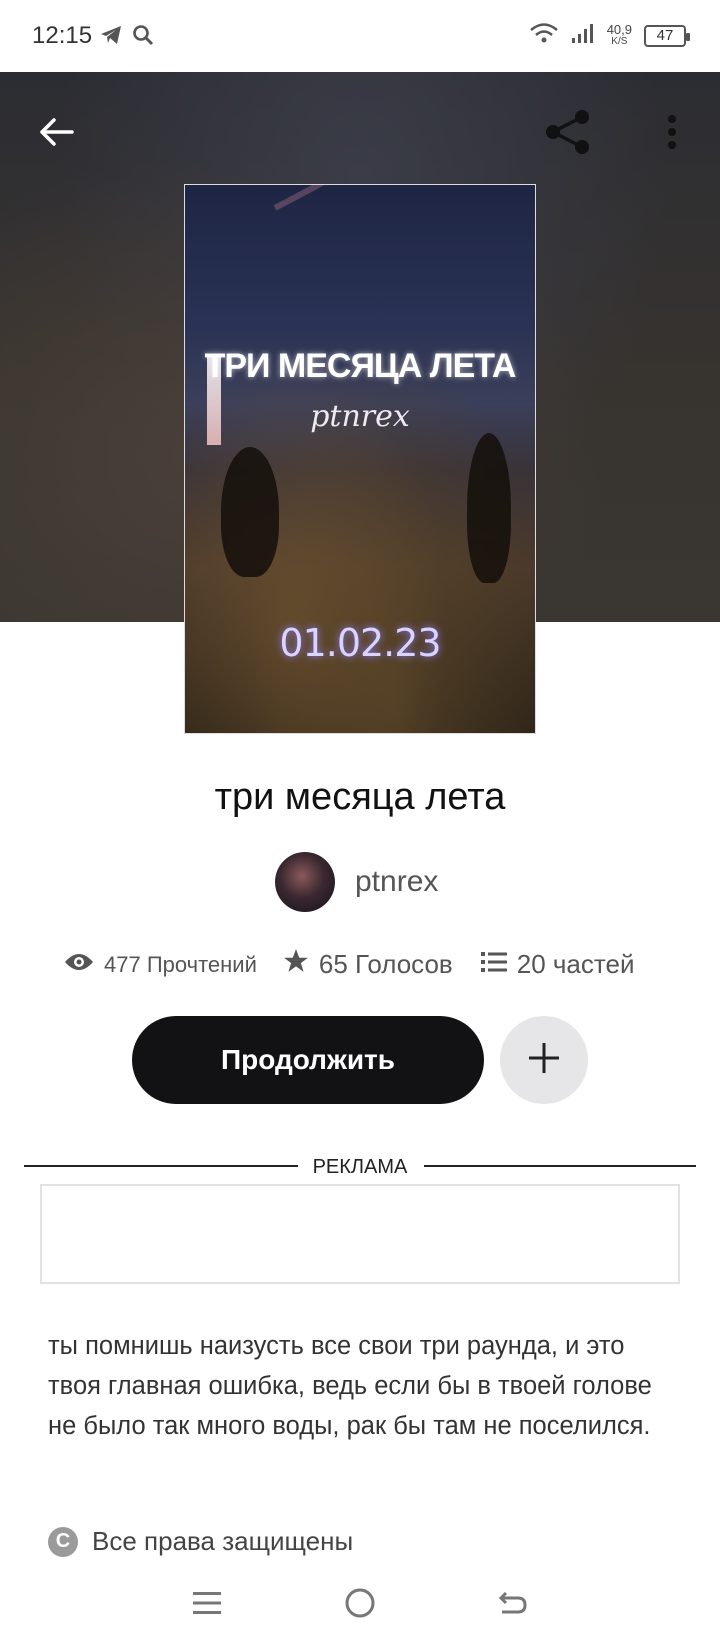 The width and height of the screenshot is (720, 1640). Describe the element at coordinates (79, 965) in the screenshot. I see `eye-icon` at that location.